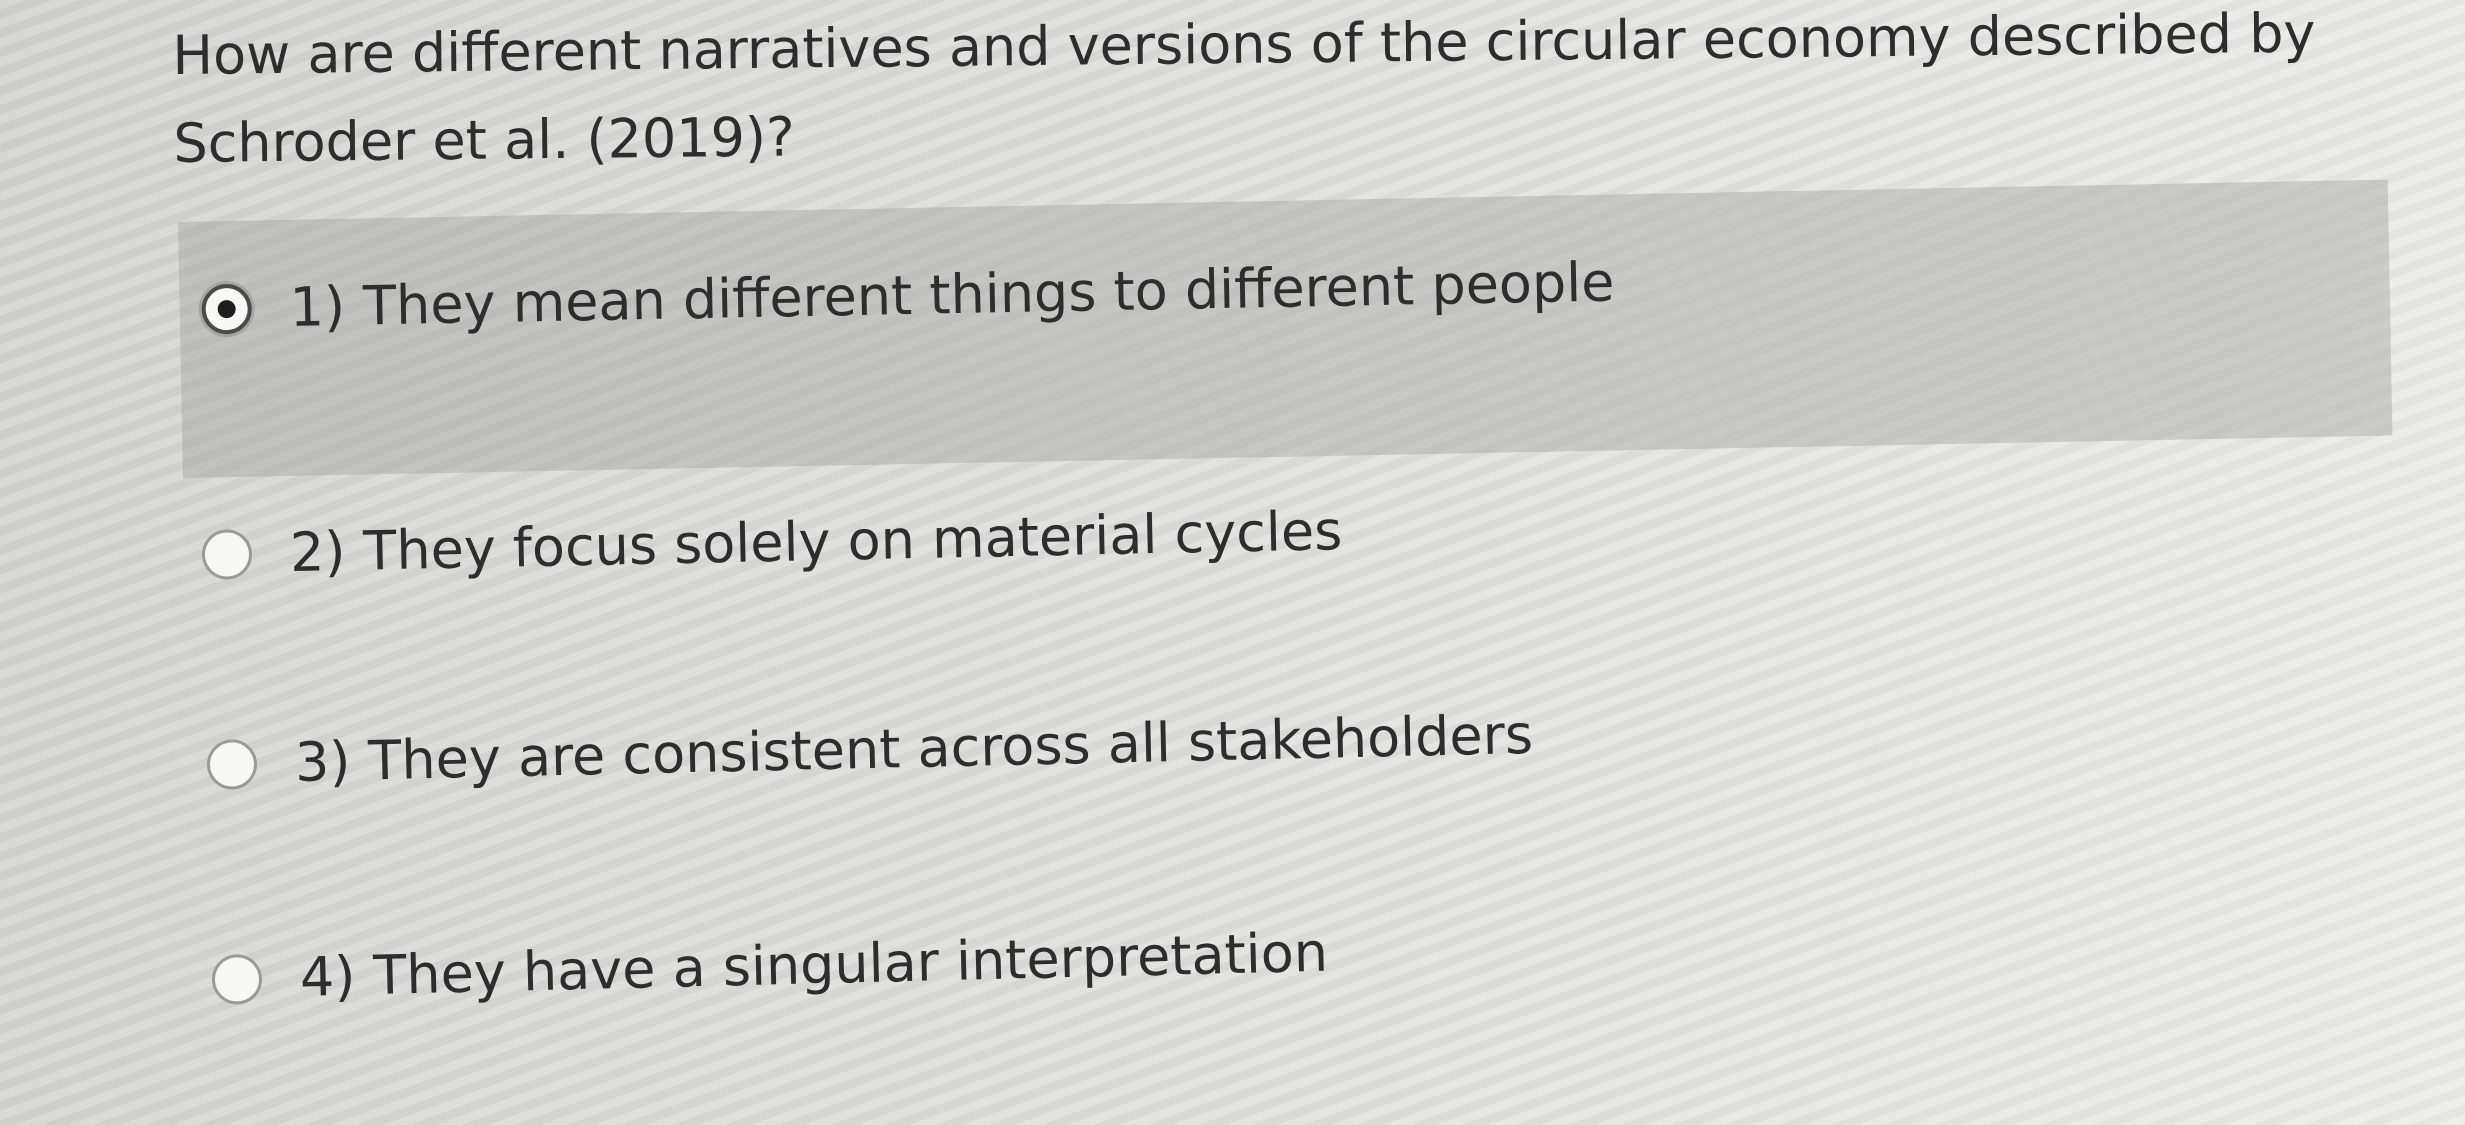 This screenshot has width=2465, height=1125. Describe the element at coordinates (318, 552) in the screenshot. I see `option-2-number: 2)` at that location.